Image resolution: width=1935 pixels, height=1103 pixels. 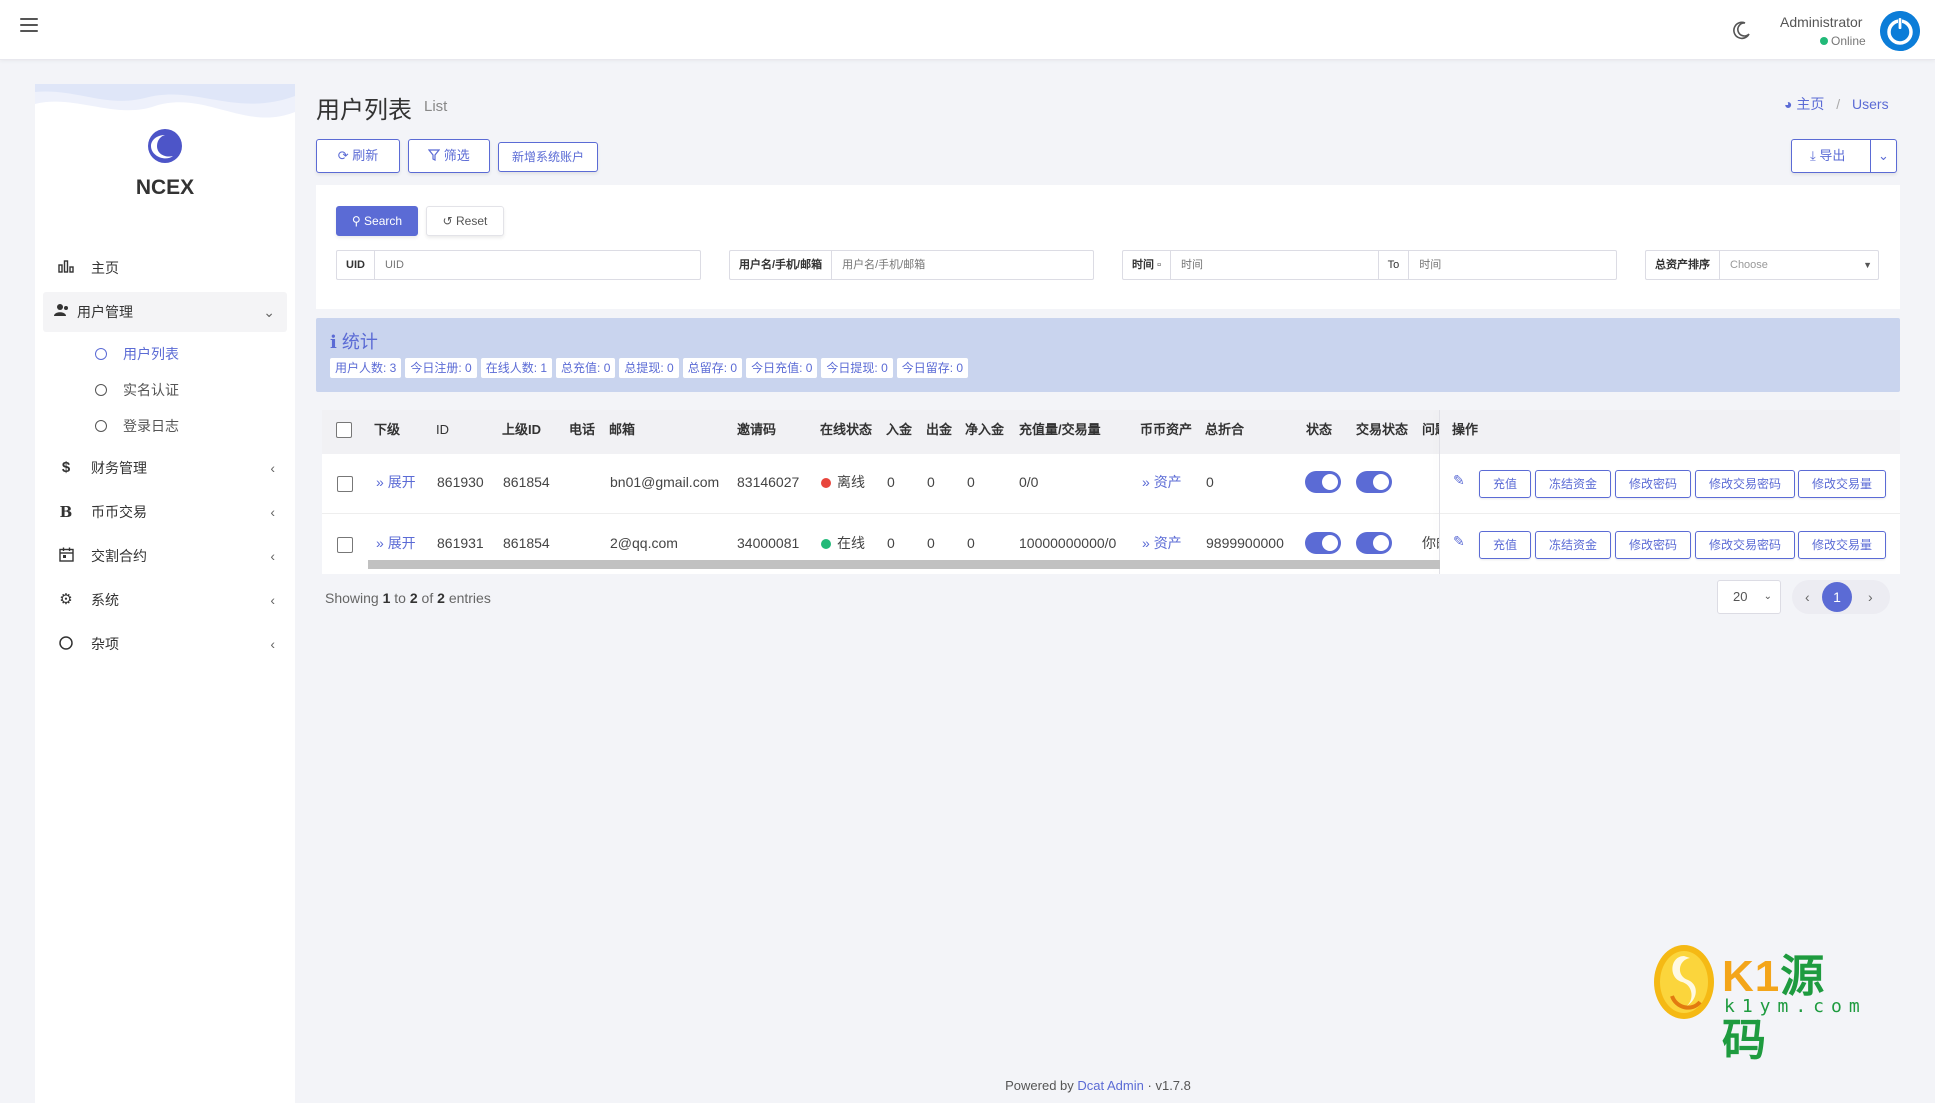 What do you see at coordinates (962, 265) in the screenshot?
I see `user-input` at bounding box center [962, 265].